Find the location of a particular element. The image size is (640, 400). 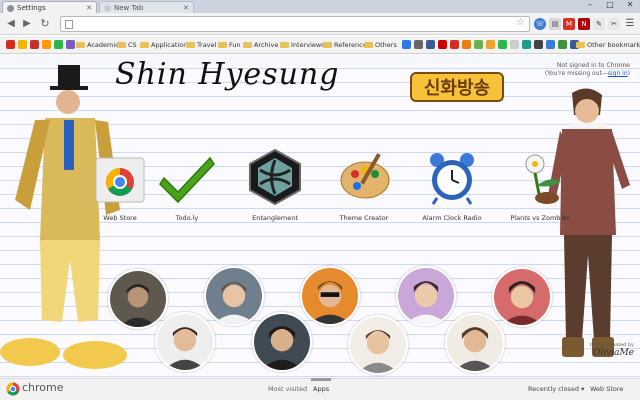

forward-icon: ▶ is located at coordinates (27, 24).